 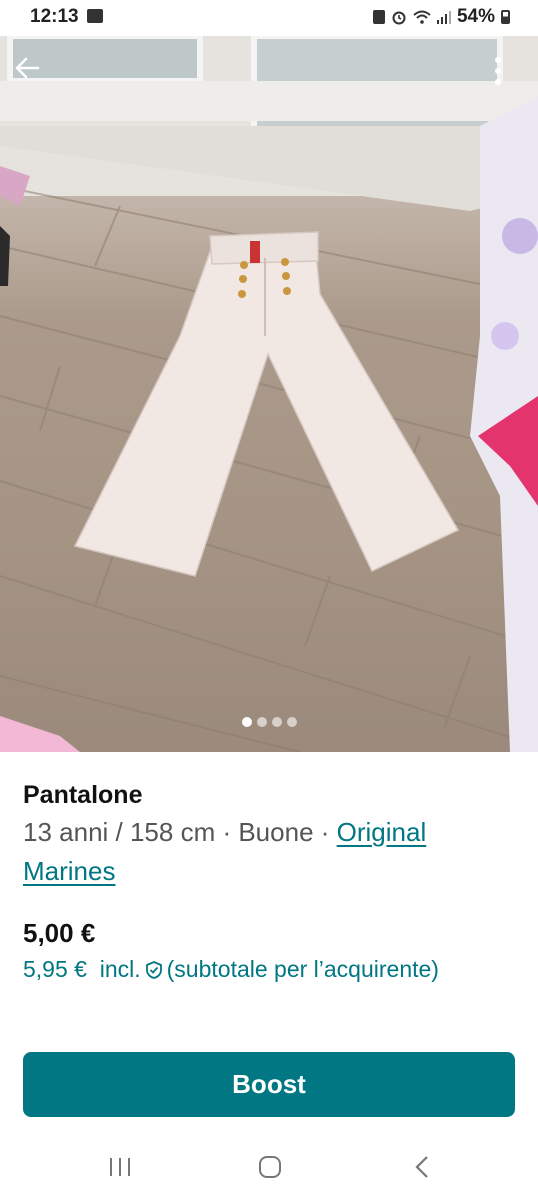 I want to click on gallery-page-indicator, so click(x=269, y=722).